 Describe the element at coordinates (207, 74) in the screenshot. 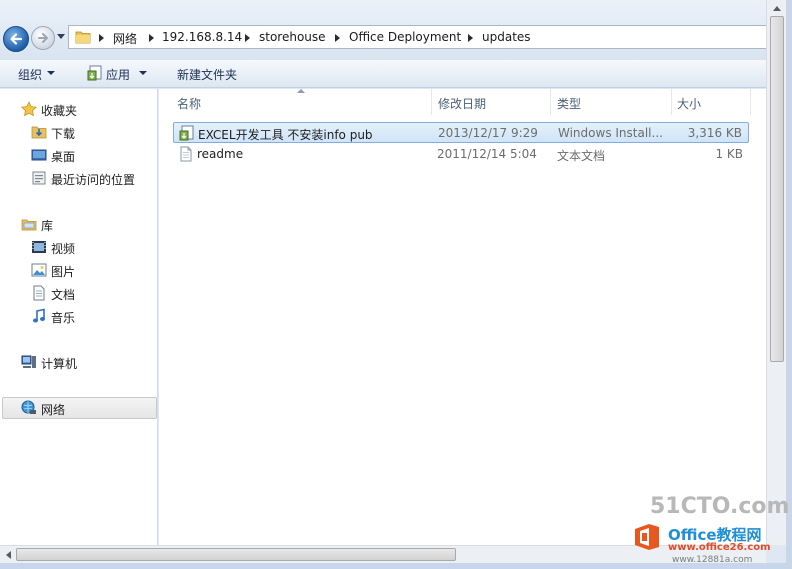

I see `new-folder-button: 新建文件夹` at that location.